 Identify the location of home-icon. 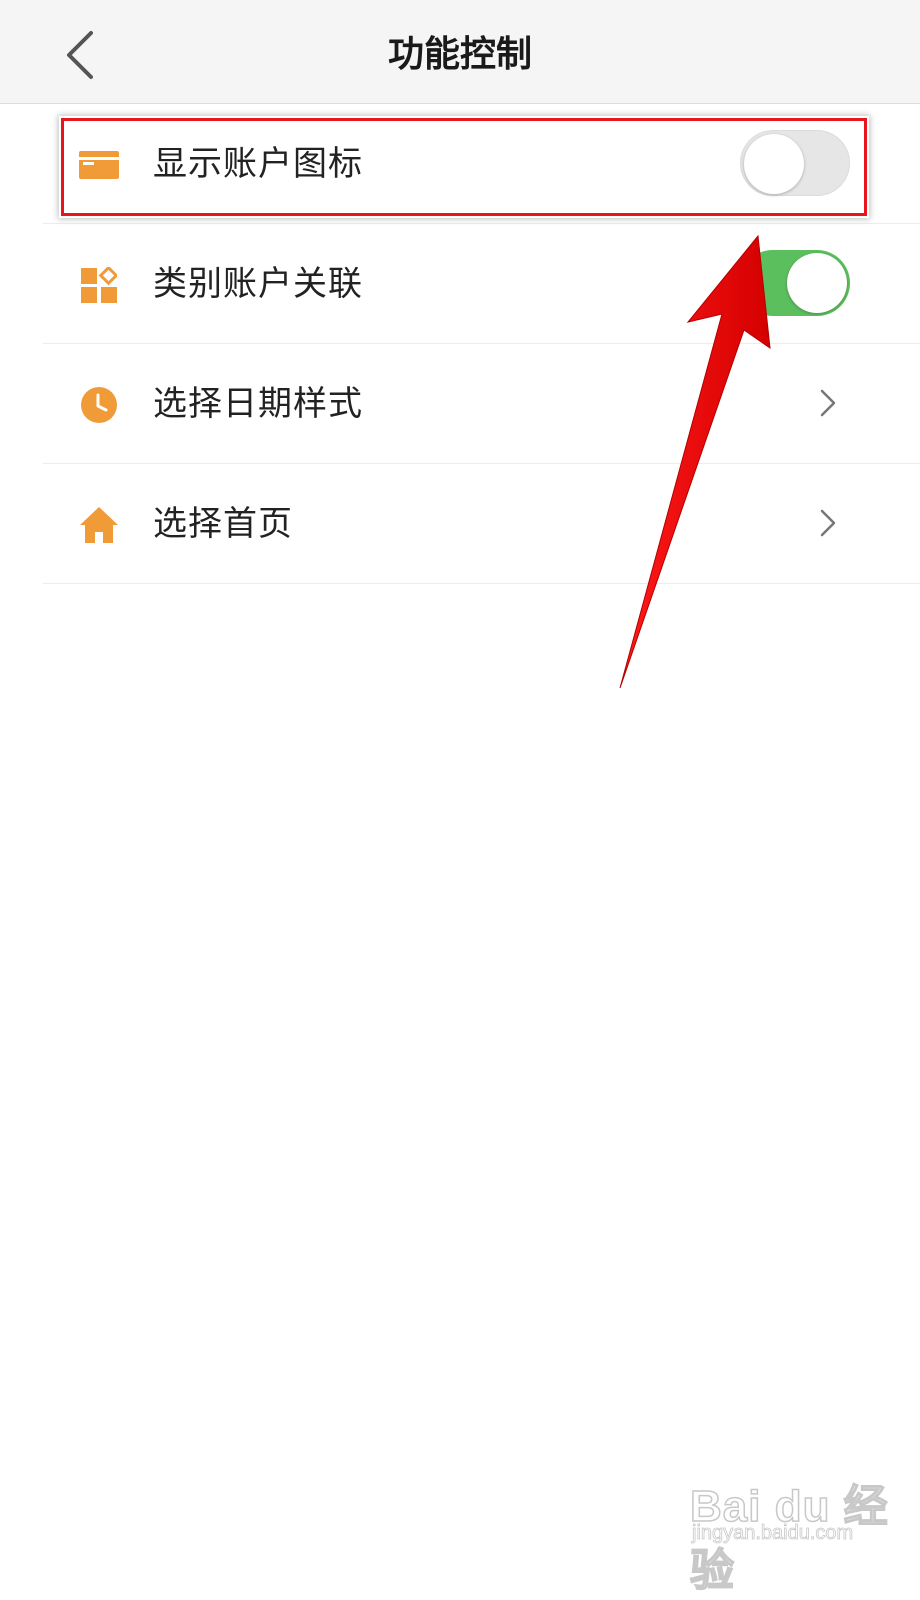
(99, 525).